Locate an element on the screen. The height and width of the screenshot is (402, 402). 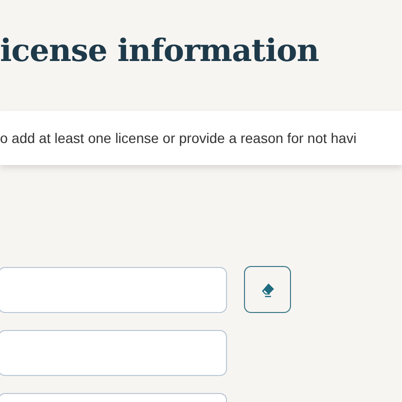
page-heading: icense information is located at coordinates (160, 51).